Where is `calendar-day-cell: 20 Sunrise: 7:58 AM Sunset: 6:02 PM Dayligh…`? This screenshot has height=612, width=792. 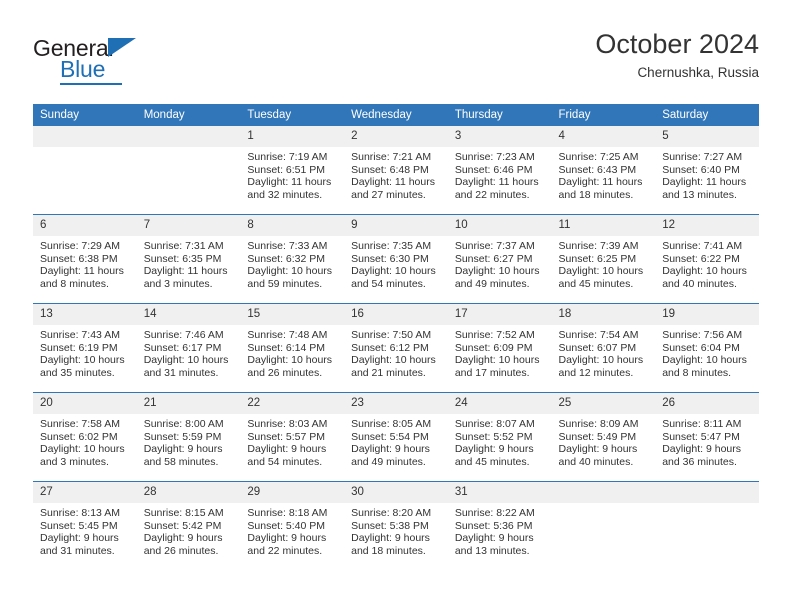 calendar-day-cell: 20 Sunrise: 7:58 AM Sunset: 6:02 PM Dayligh… is located at coordinates (85, 437).